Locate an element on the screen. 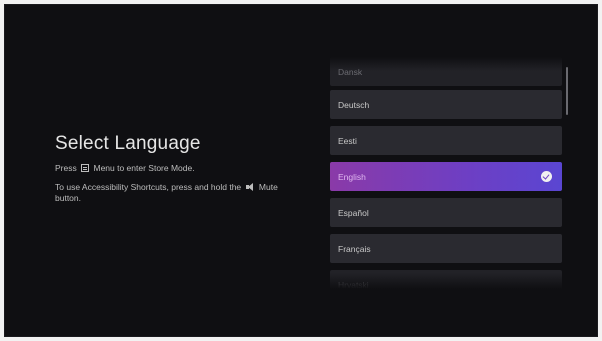  language-label: Eesti is located at coordinates (347, 140).